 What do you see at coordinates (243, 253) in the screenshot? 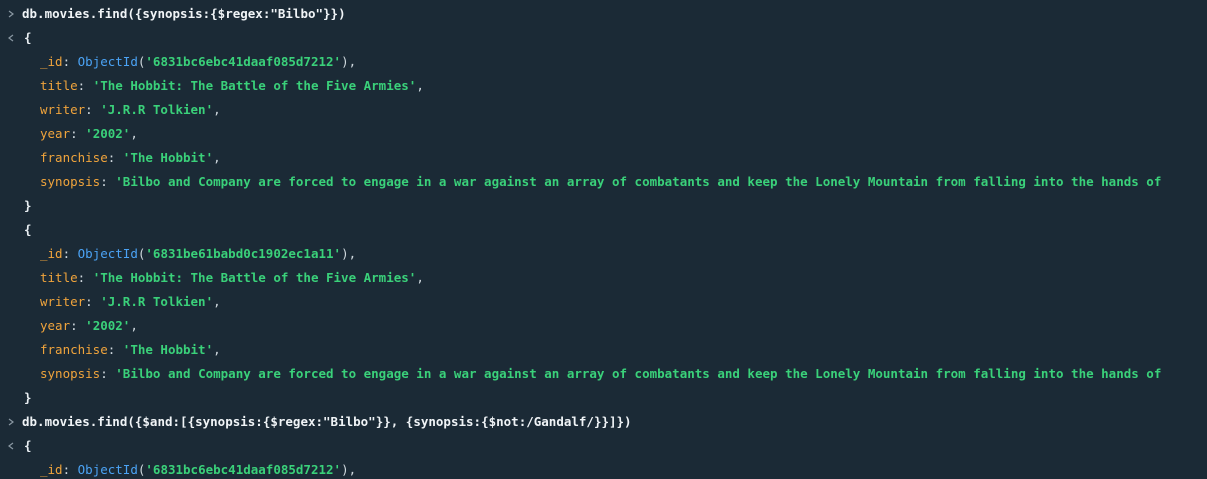
I see `field-value: '6831be61babd0c1902ec1a11'` at bounding box center [243, 253].